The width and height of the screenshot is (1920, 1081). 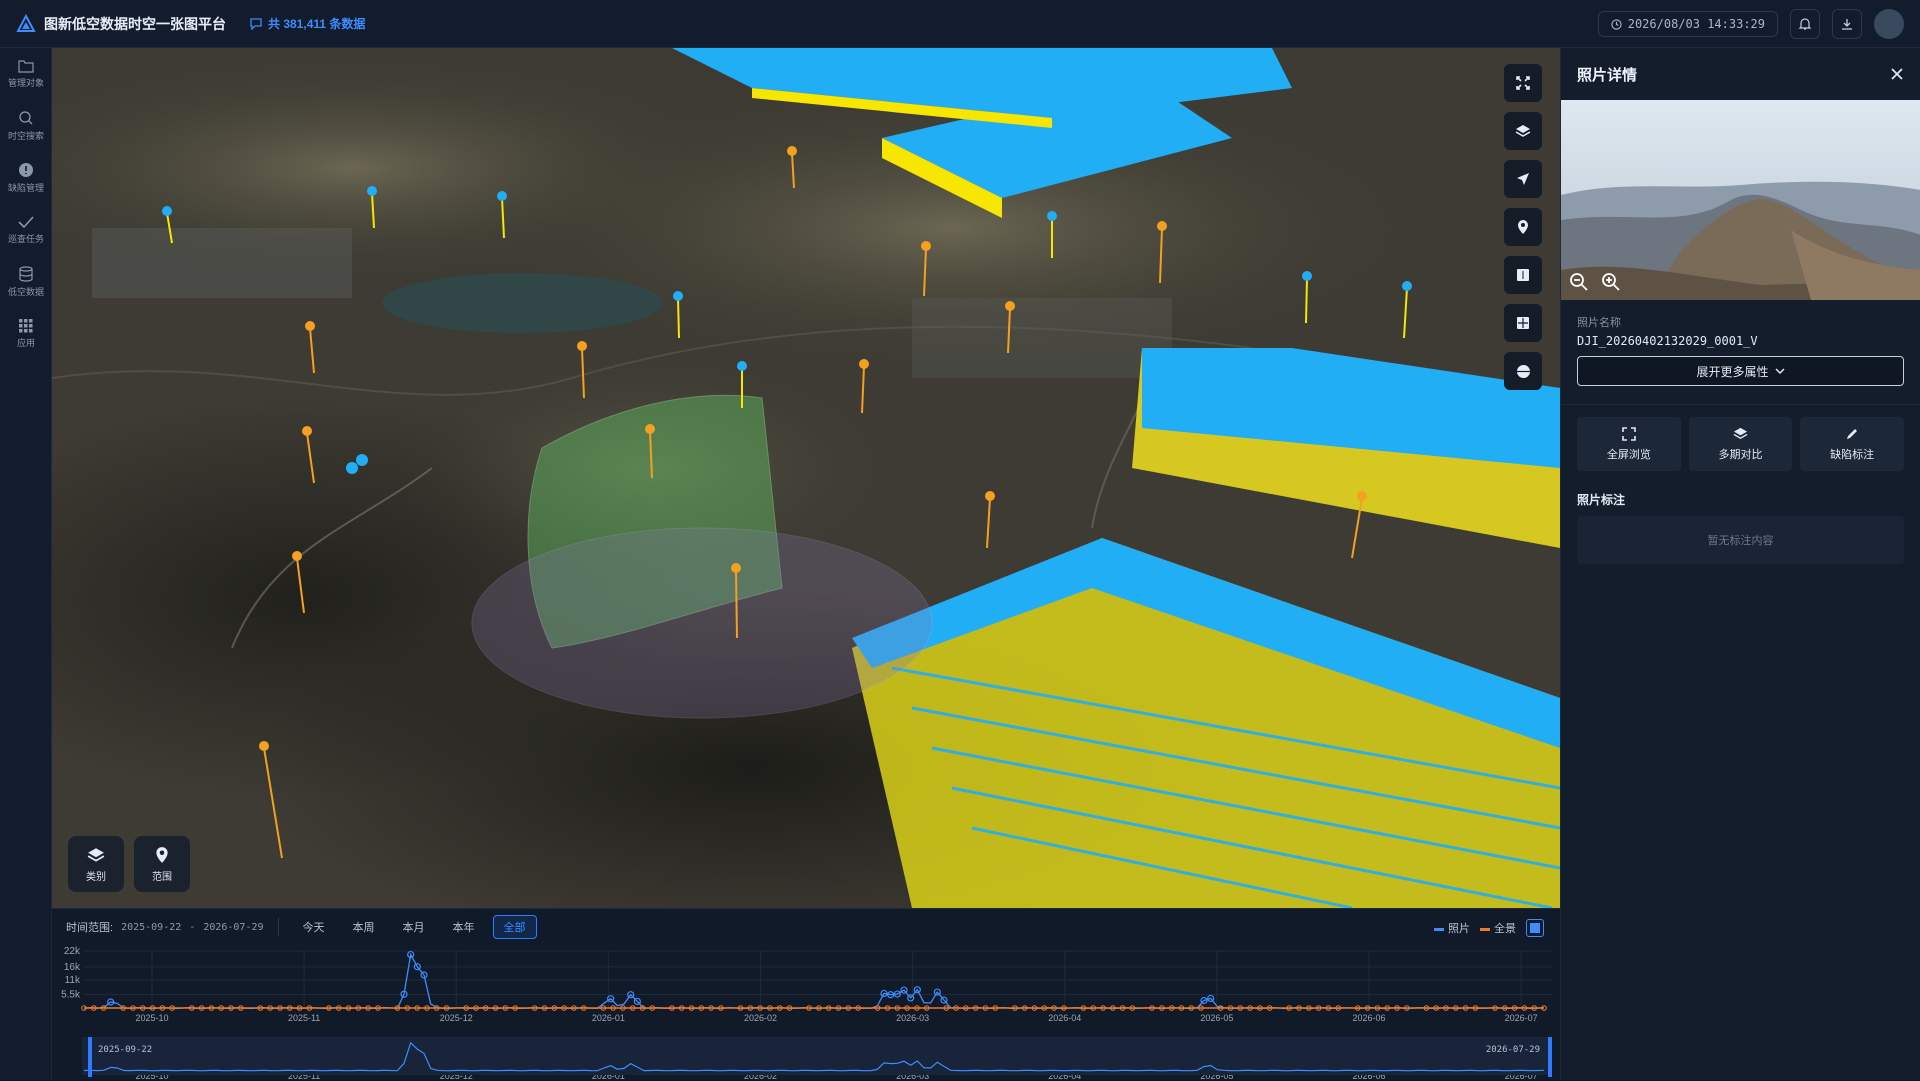 I want to click on chart-legend: 照片 全景, so click(x=1489, y=928).